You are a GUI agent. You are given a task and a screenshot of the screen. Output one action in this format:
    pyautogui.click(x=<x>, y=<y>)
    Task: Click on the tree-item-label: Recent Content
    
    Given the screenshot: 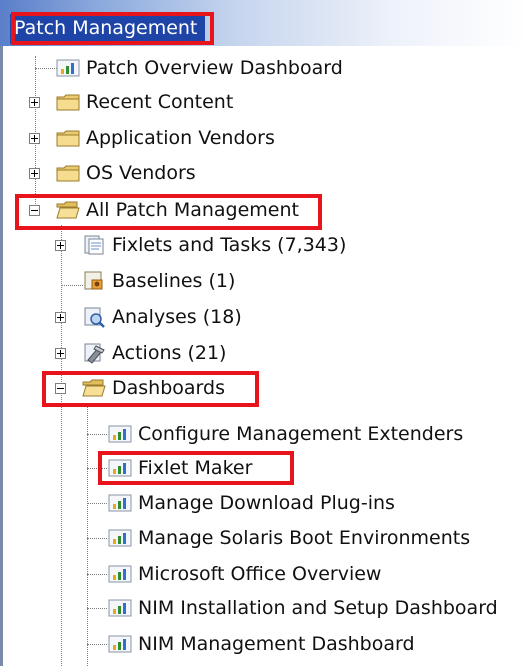 What is the action you would take?
    pyautogui.click(x=160, y=102)
    